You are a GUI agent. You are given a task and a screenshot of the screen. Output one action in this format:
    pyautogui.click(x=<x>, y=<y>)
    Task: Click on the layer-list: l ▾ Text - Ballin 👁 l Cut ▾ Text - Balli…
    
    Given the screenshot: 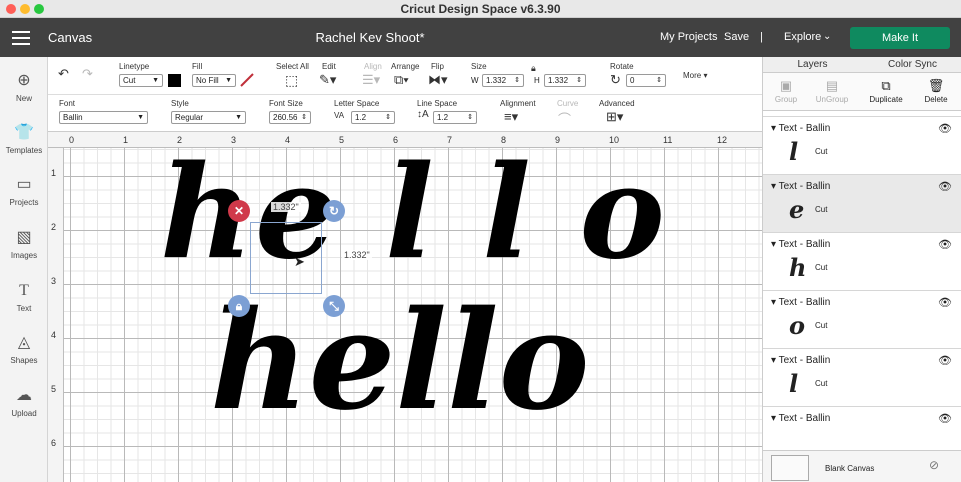 What is the action you would take?
    pyautogui.click(x=862, y=281)
    